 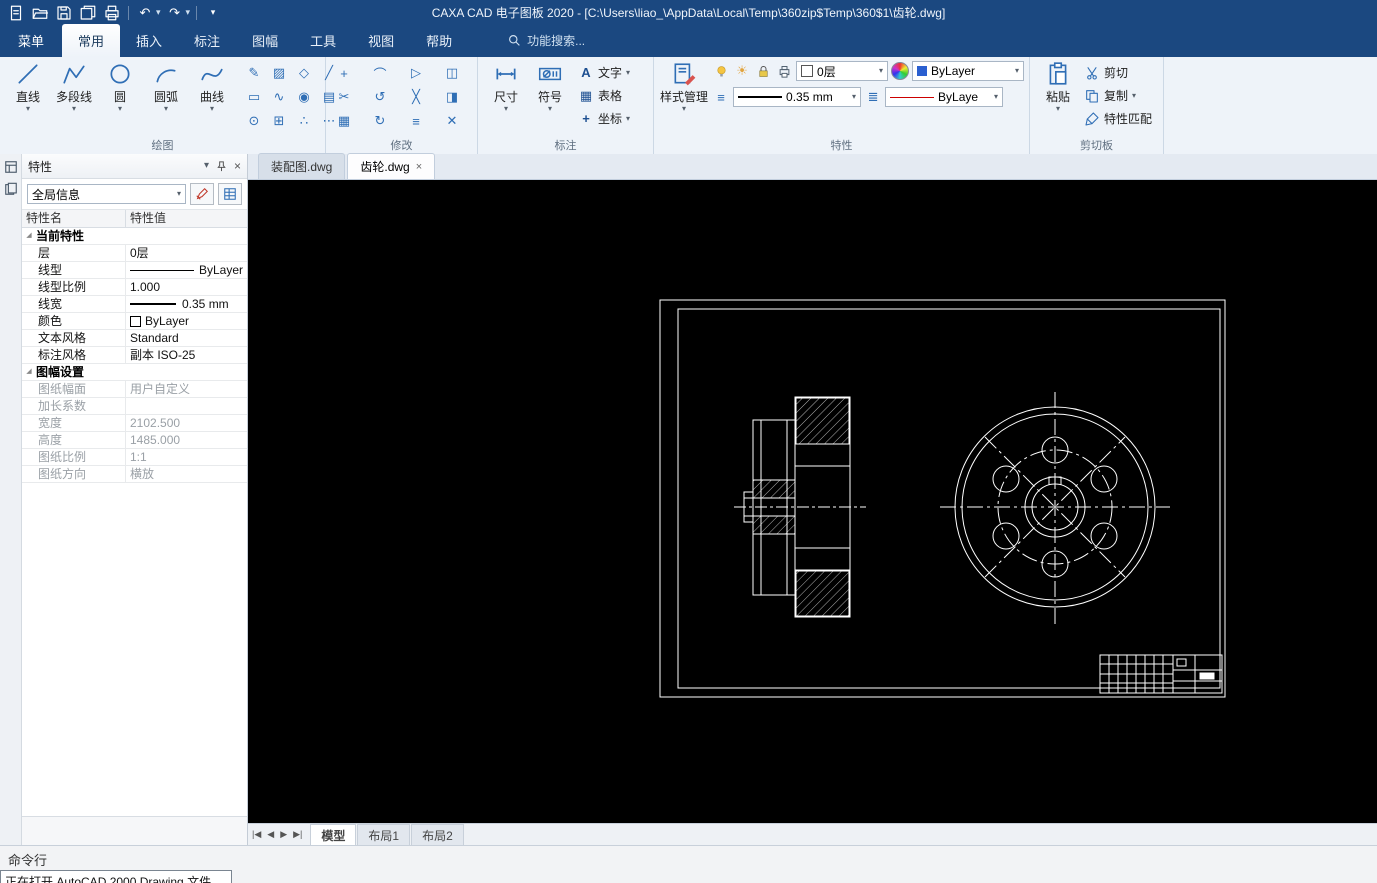 I want to click on layer-plot-button, so click(x=784, y=71).